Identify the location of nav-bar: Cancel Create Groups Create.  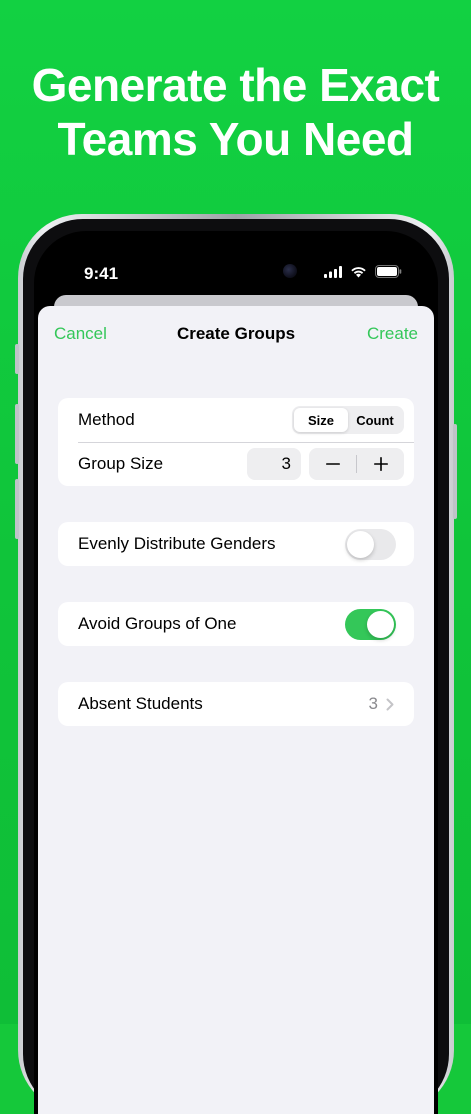
(236, 335).